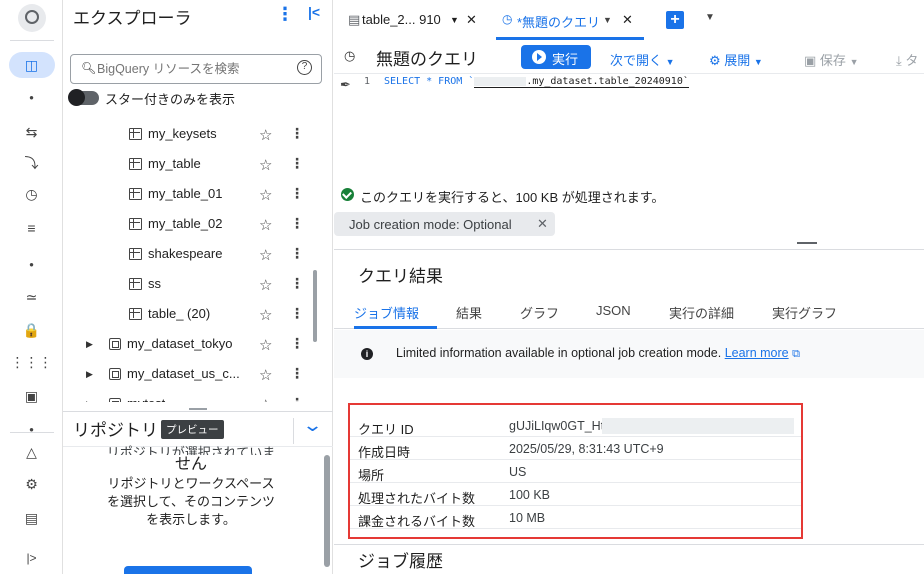 This screenshot has width=924, height=574. What do you see at coordinates (400, 559) in the screenshot?
I see `job-history-title: ジョブ履歴` at bounding box center [400, 559].